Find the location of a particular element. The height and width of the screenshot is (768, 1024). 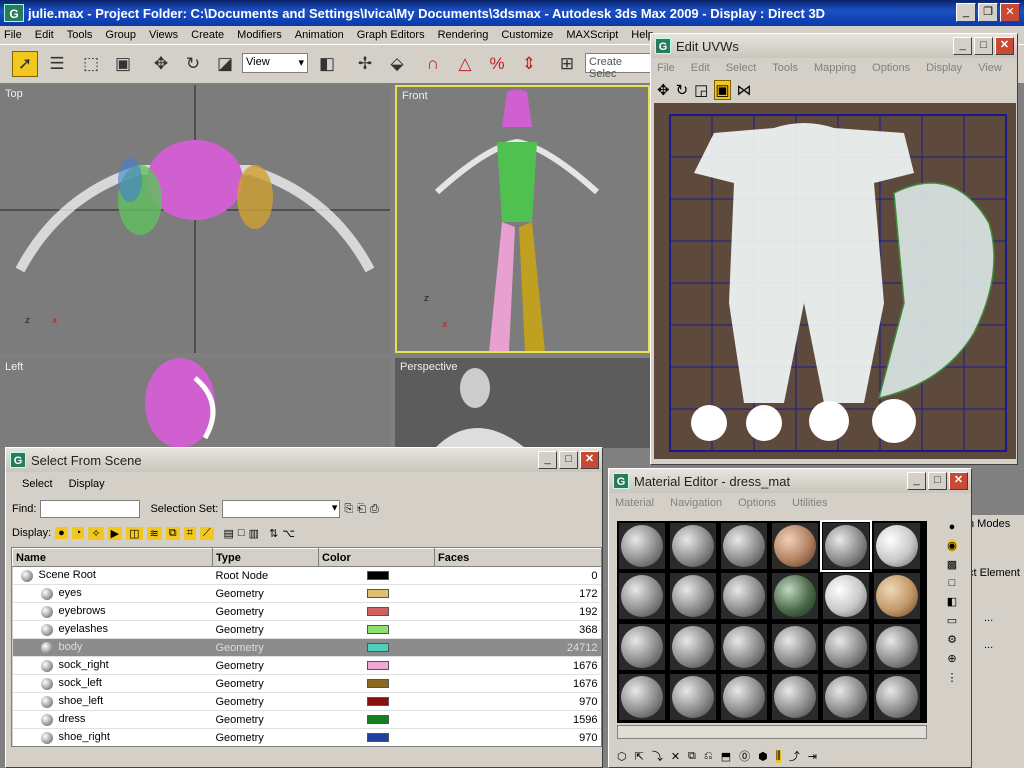

video-check-icon: ◧ is located at coordinates (952, 601).